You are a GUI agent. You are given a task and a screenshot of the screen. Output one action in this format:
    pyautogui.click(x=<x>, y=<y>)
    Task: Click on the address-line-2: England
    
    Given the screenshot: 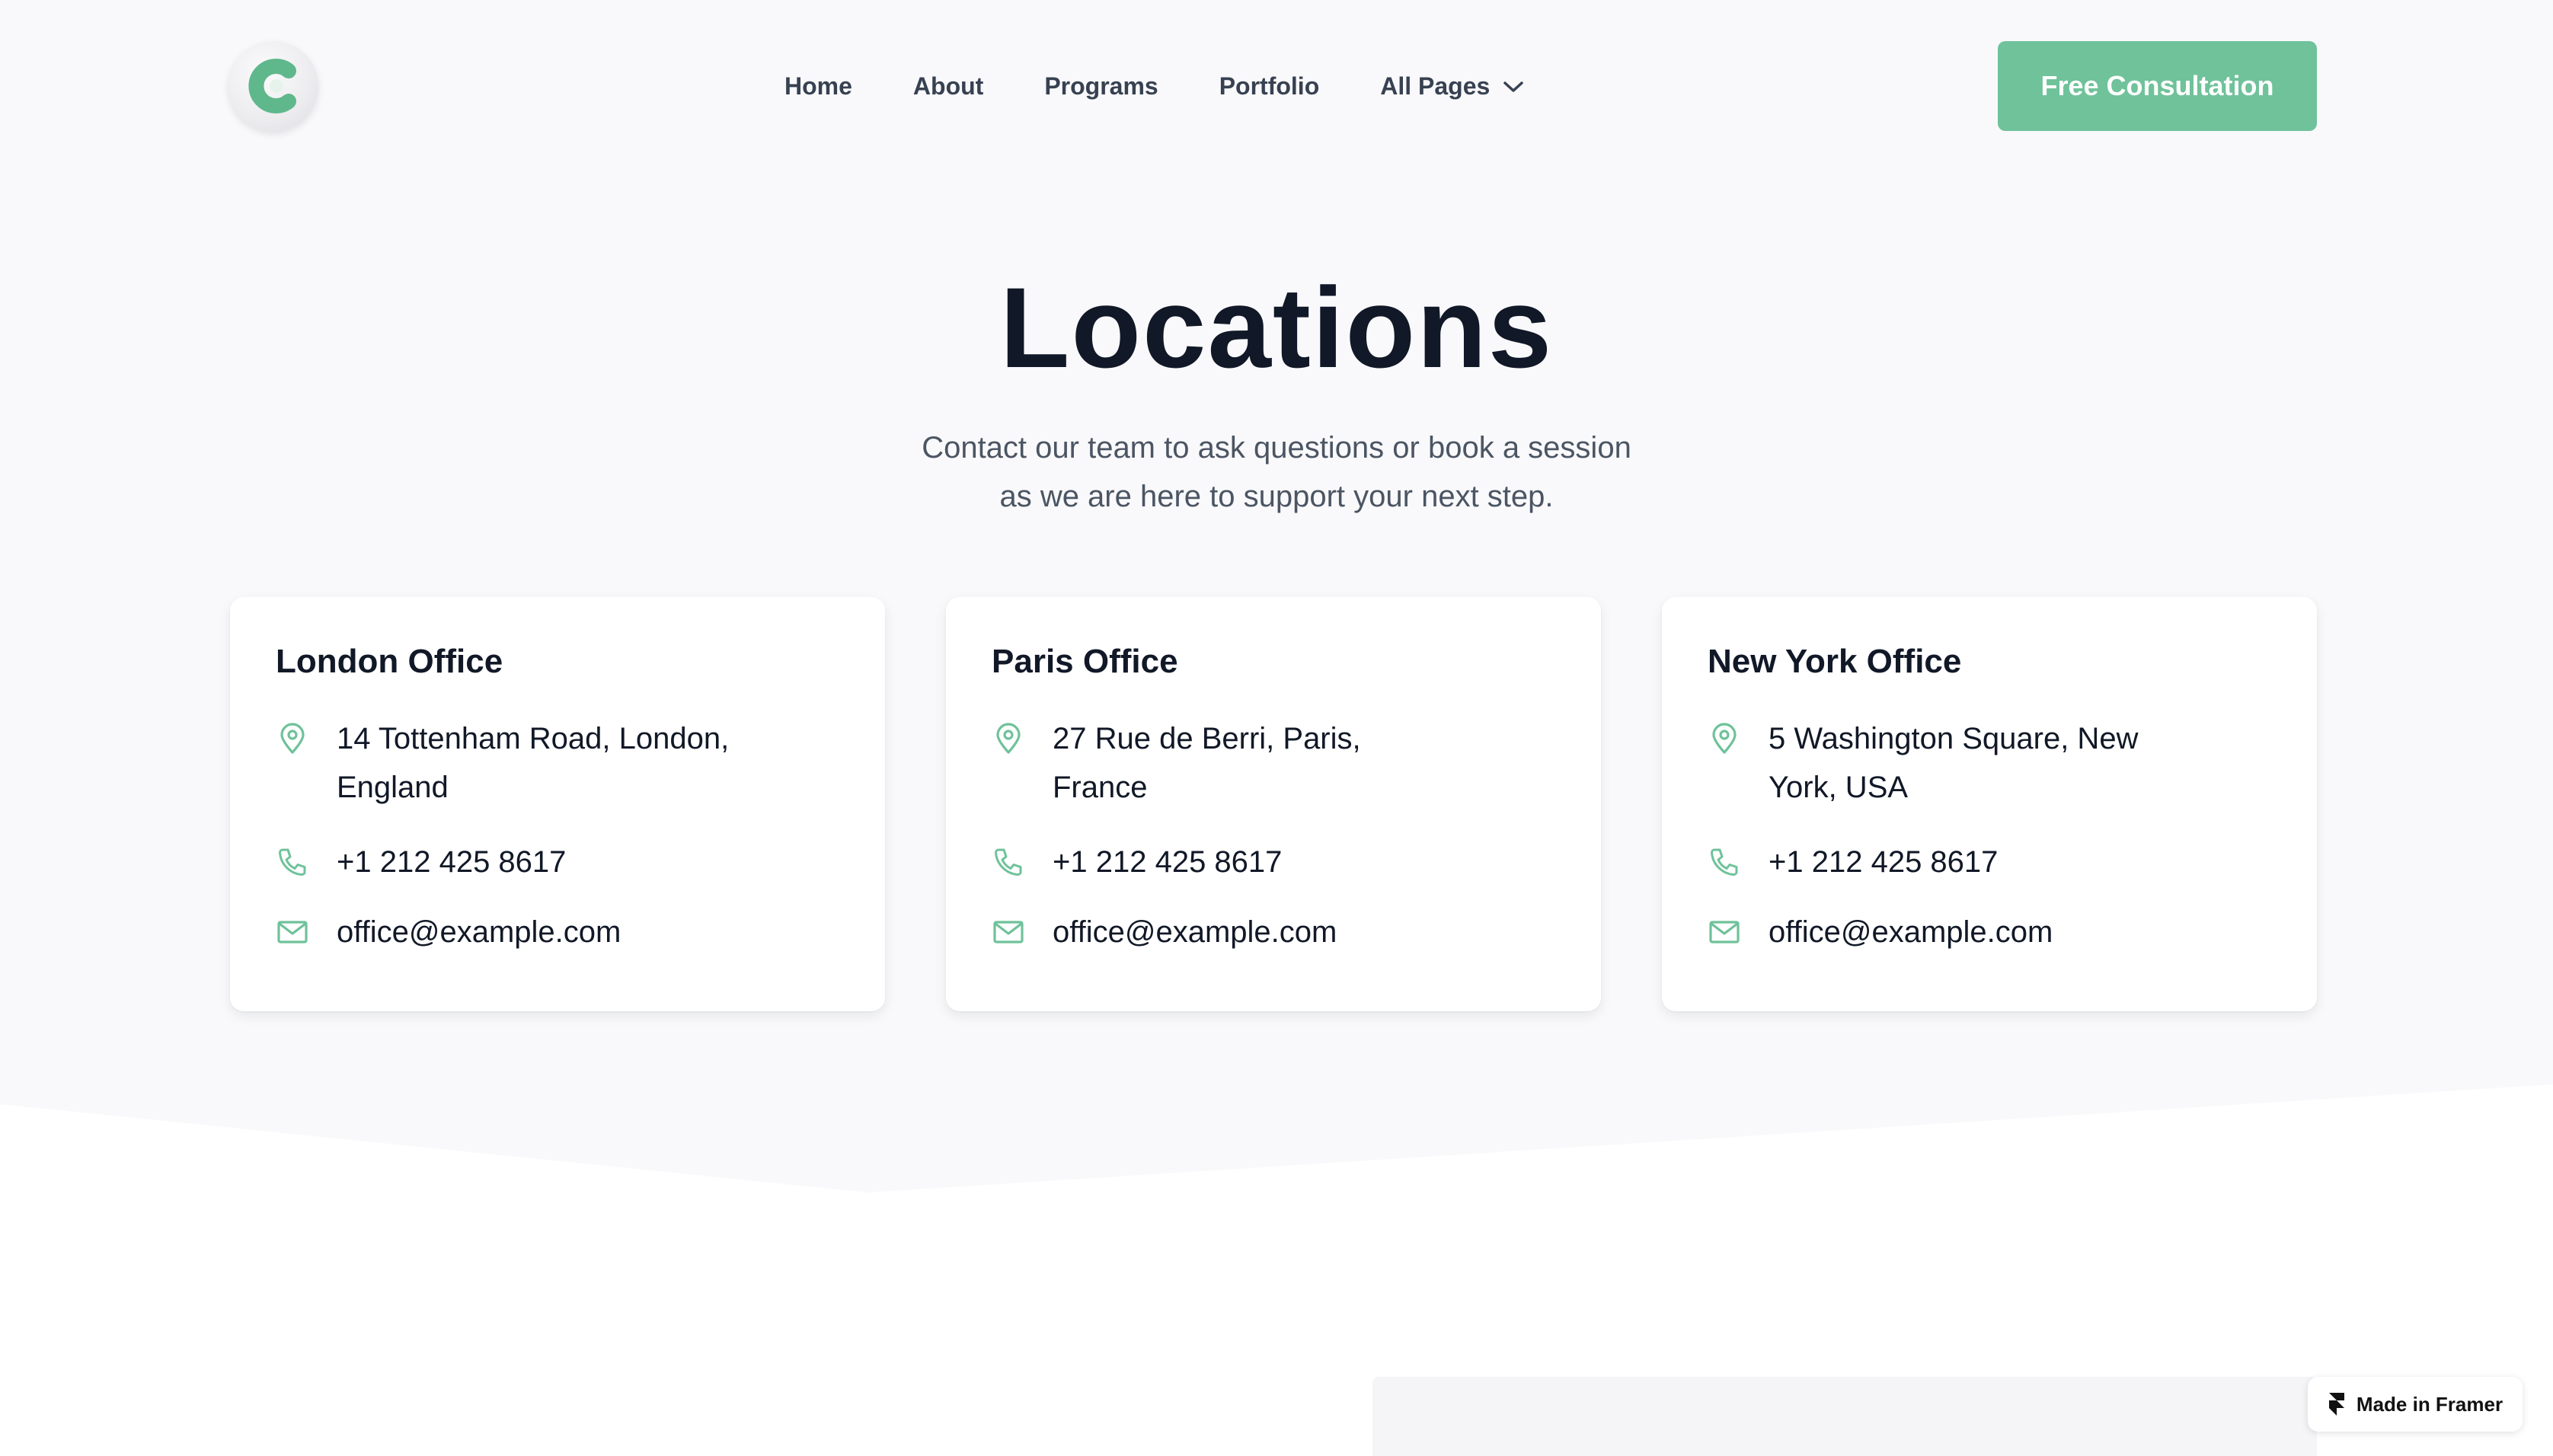 What is the action you would take?
    pyautogui.click(x=393, y=787)
    